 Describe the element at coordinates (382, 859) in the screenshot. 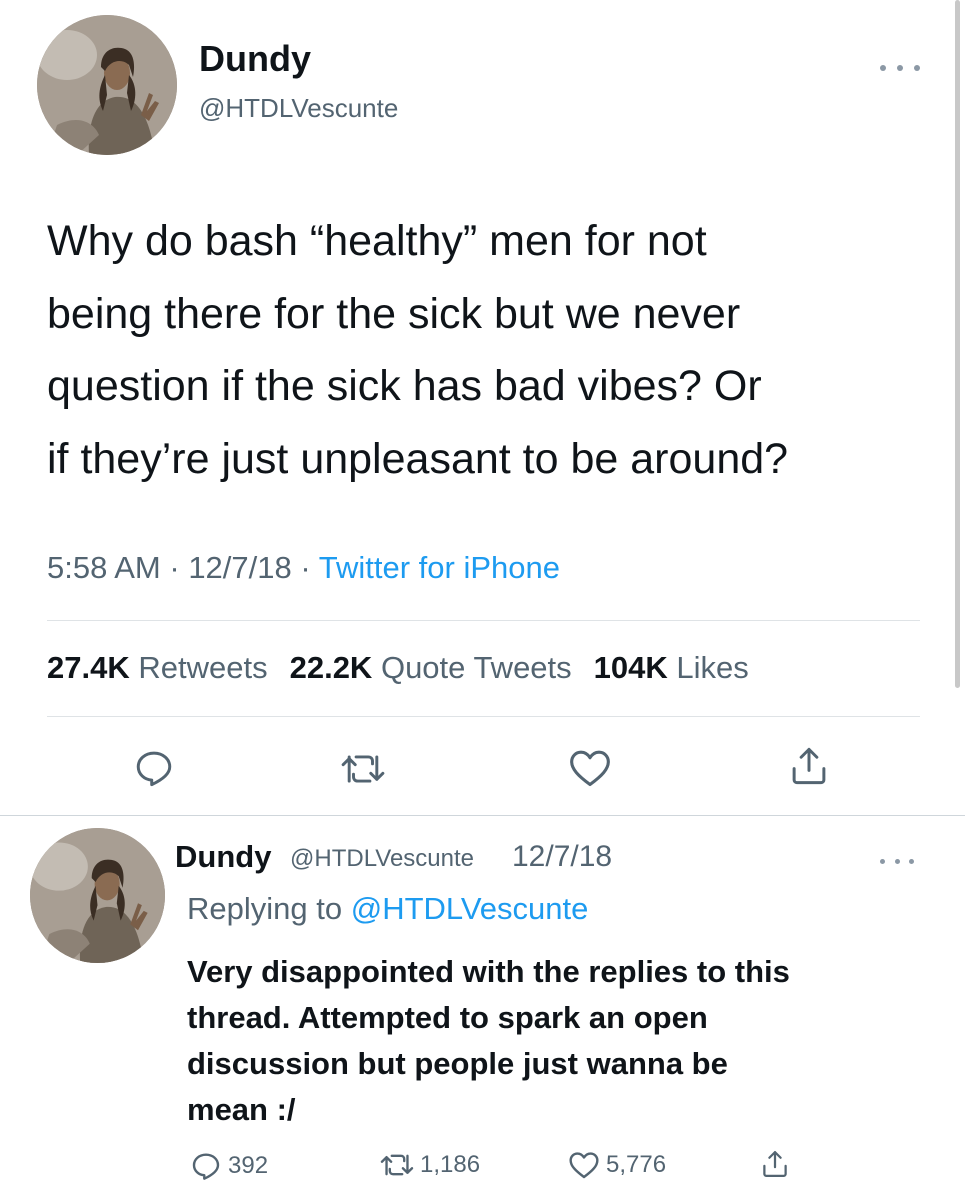

I see `reply-author-handle: @HTDLVescunte` at that location.